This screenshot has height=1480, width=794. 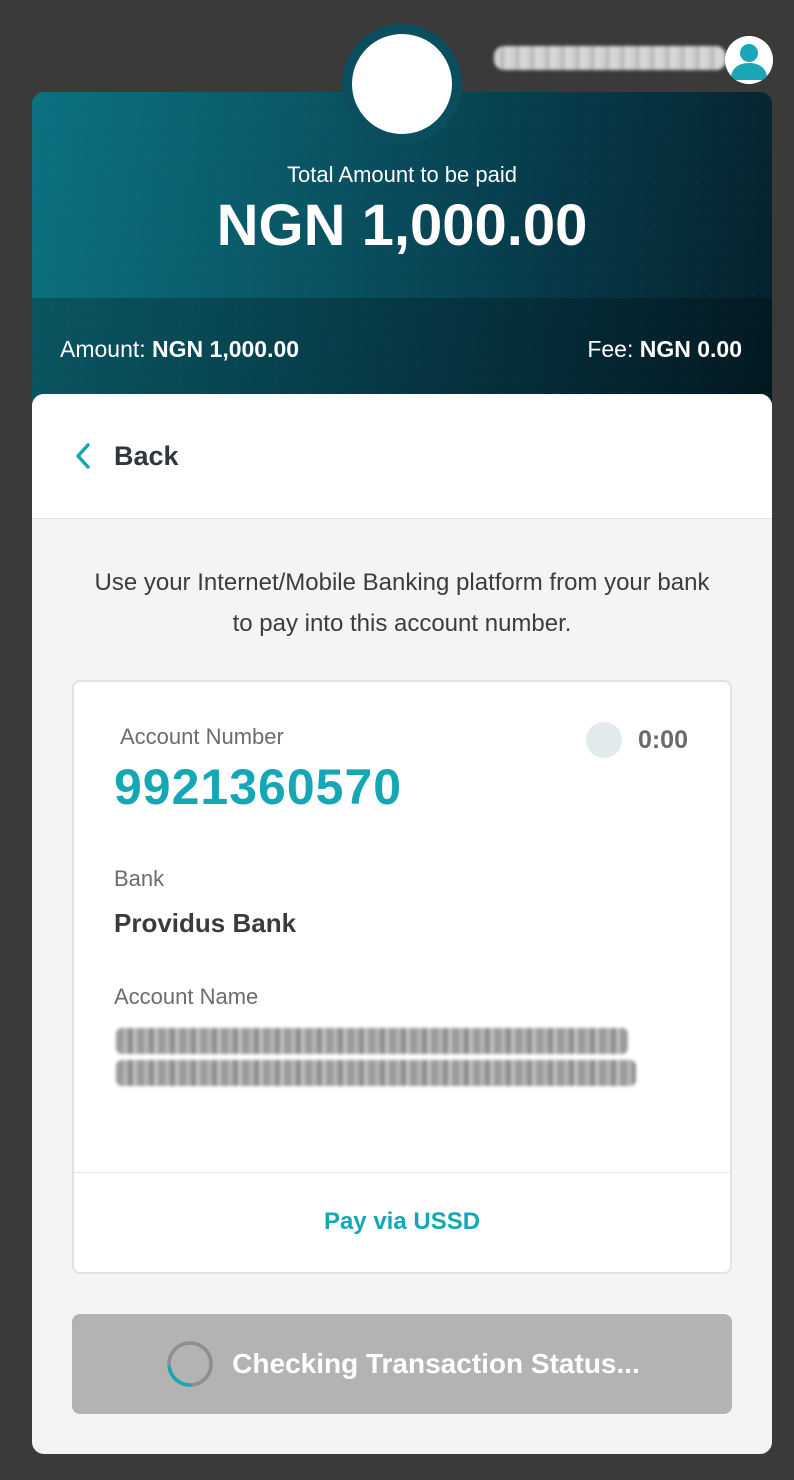 I want to click on bank-label: Bank, so click(x=139, y=878).